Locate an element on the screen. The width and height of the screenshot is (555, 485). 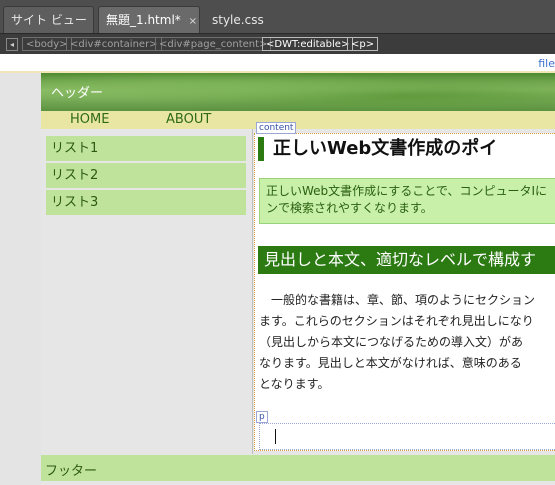
tag-crumb-dwt-editable: <DWT:editable> is located at coordinates (308, 44).